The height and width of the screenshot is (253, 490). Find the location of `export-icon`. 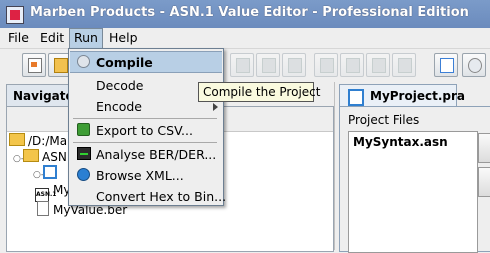

export-icon is located at coordinates (83, 129).